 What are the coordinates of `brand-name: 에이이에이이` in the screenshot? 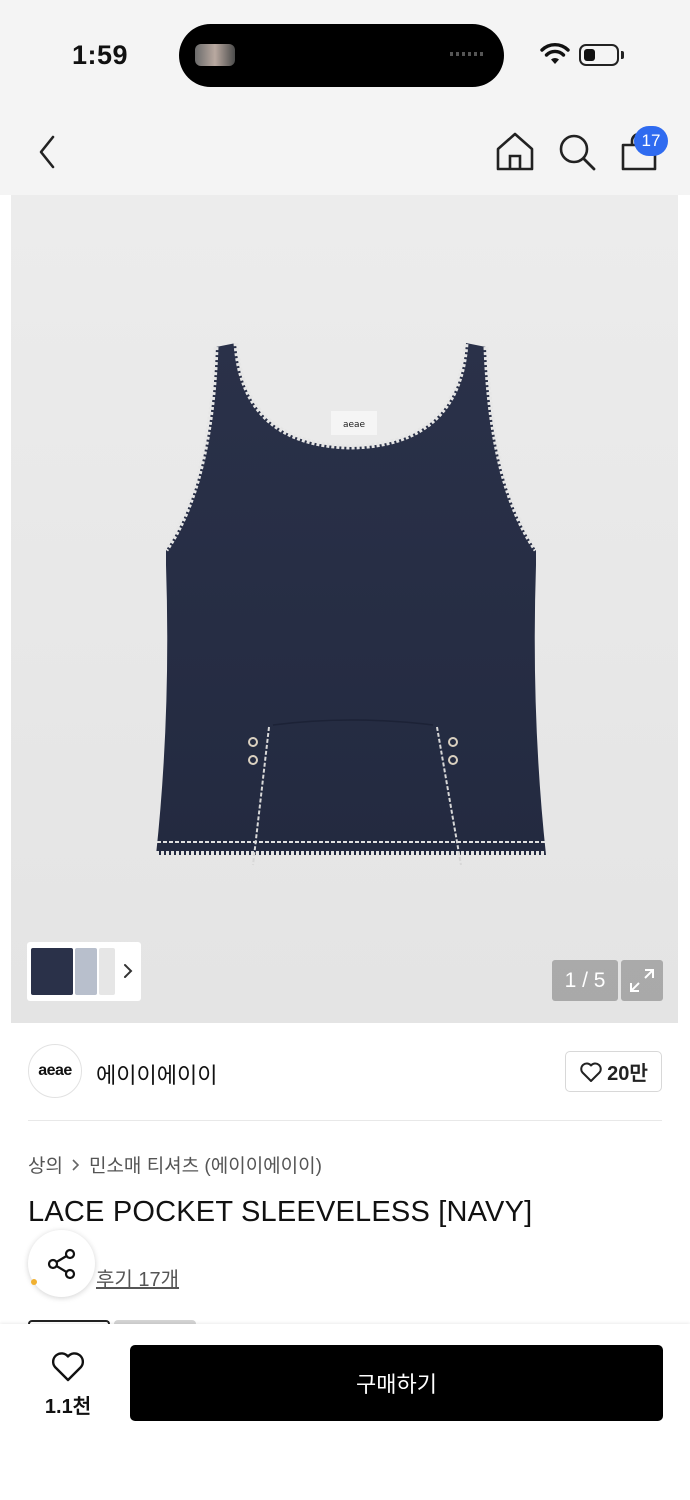 It's located at (156, 1074).